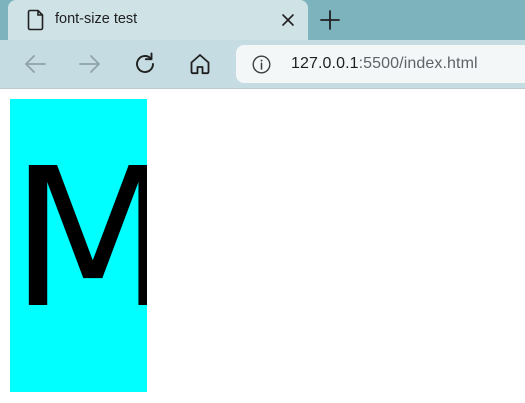 The image size is (525, 403). I want to click on info-icon, so click(261, 64).